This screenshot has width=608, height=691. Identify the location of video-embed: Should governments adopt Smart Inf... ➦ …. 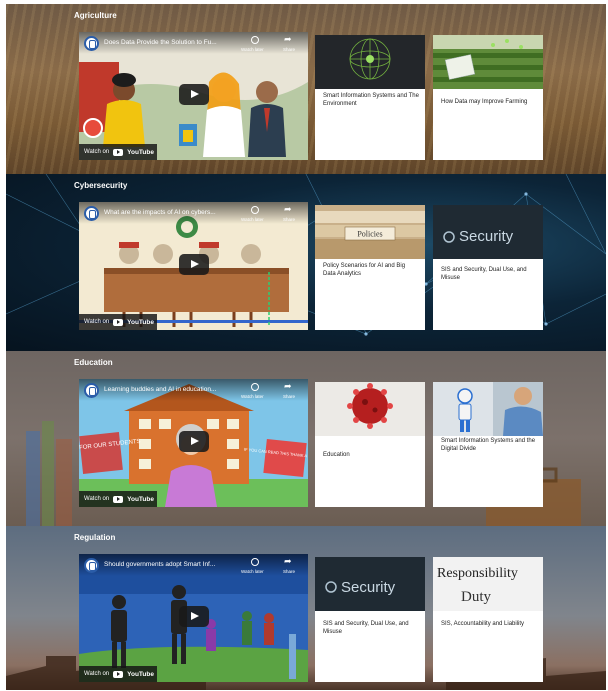
(193, 618).